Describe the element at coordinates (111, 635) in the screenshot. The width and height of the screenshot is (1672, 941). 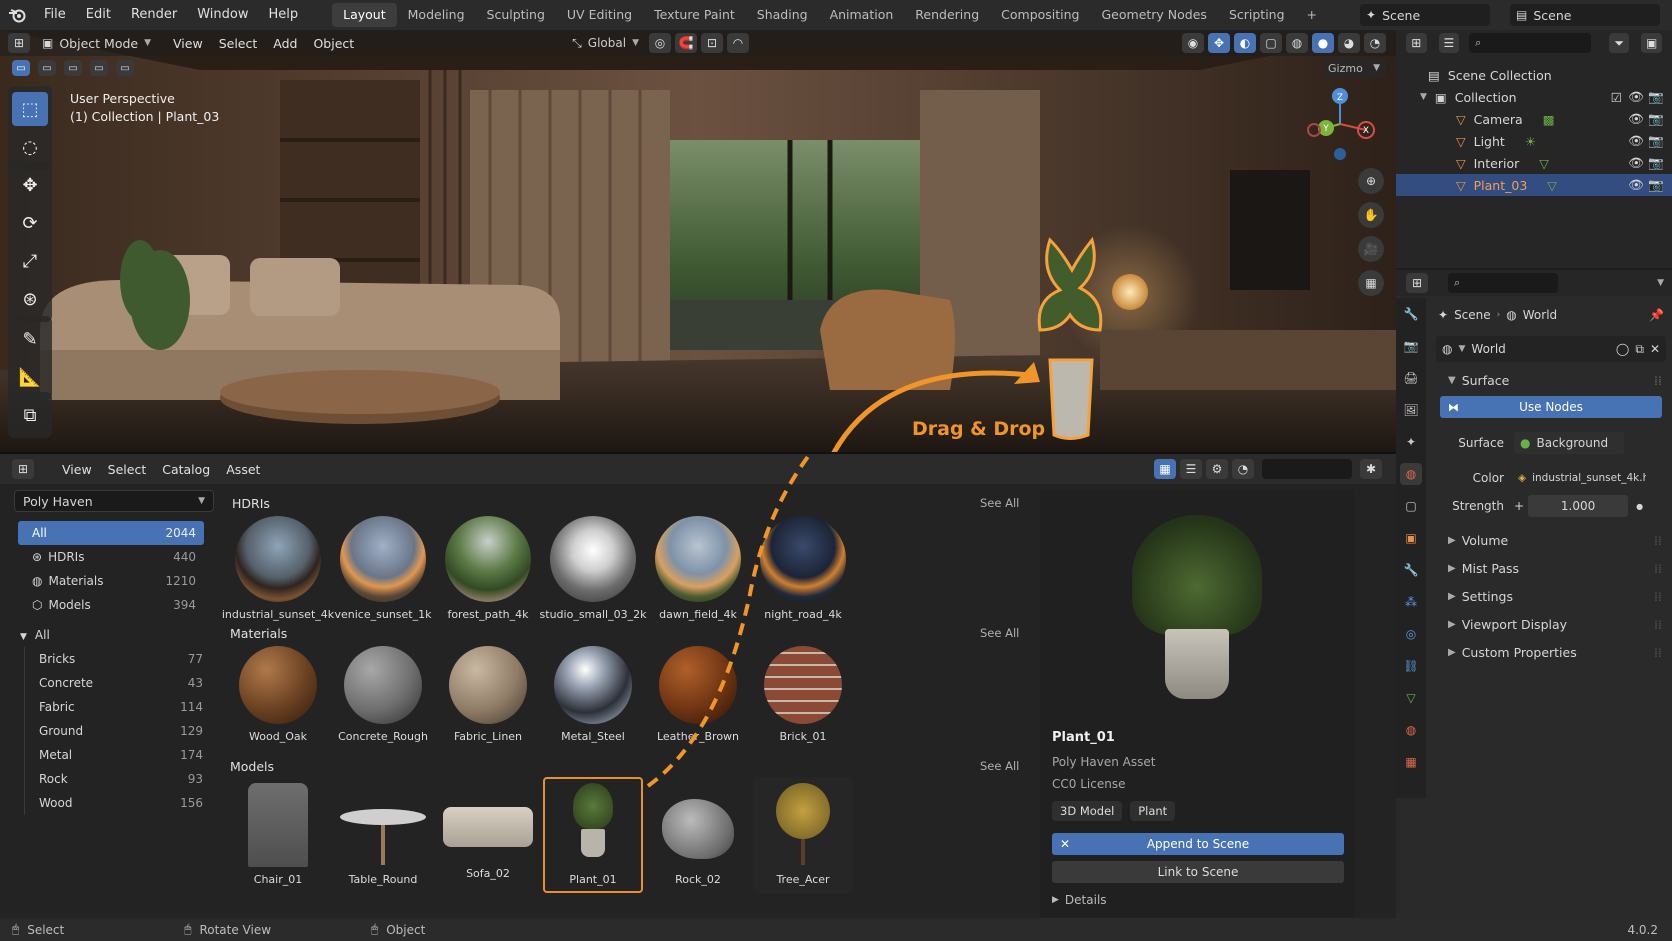
I see `catalog-tree-root: ▼ All` at that location.